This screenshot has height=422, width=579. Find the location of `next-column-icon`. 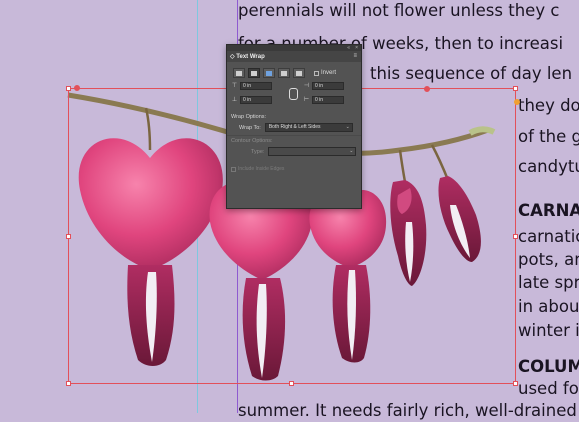

next-column-icon is located at coordinates (299, 73).